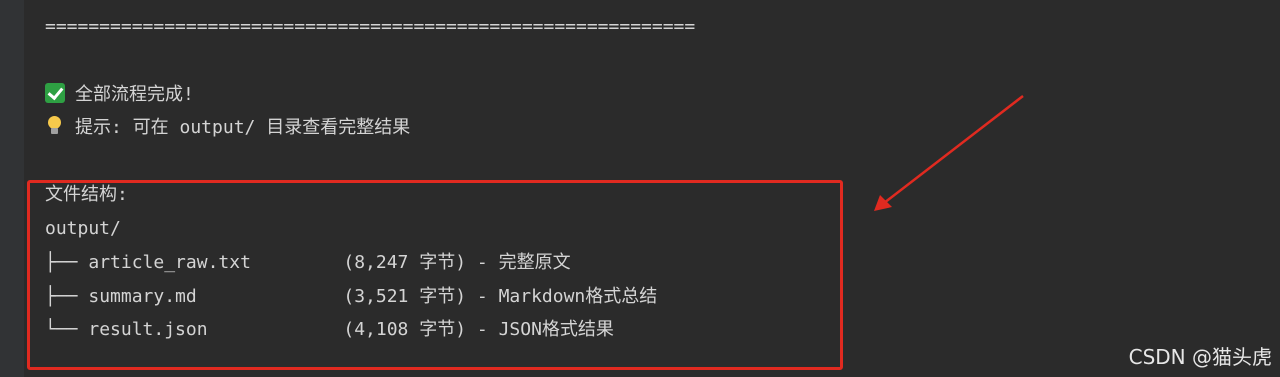 Image resolution: width=1280 pixels, height=377 pixels. What do you see at coordinates (949, 153) in the screenshot?
I see `annotation-arrow-icon` at bounding box center [949, 153].